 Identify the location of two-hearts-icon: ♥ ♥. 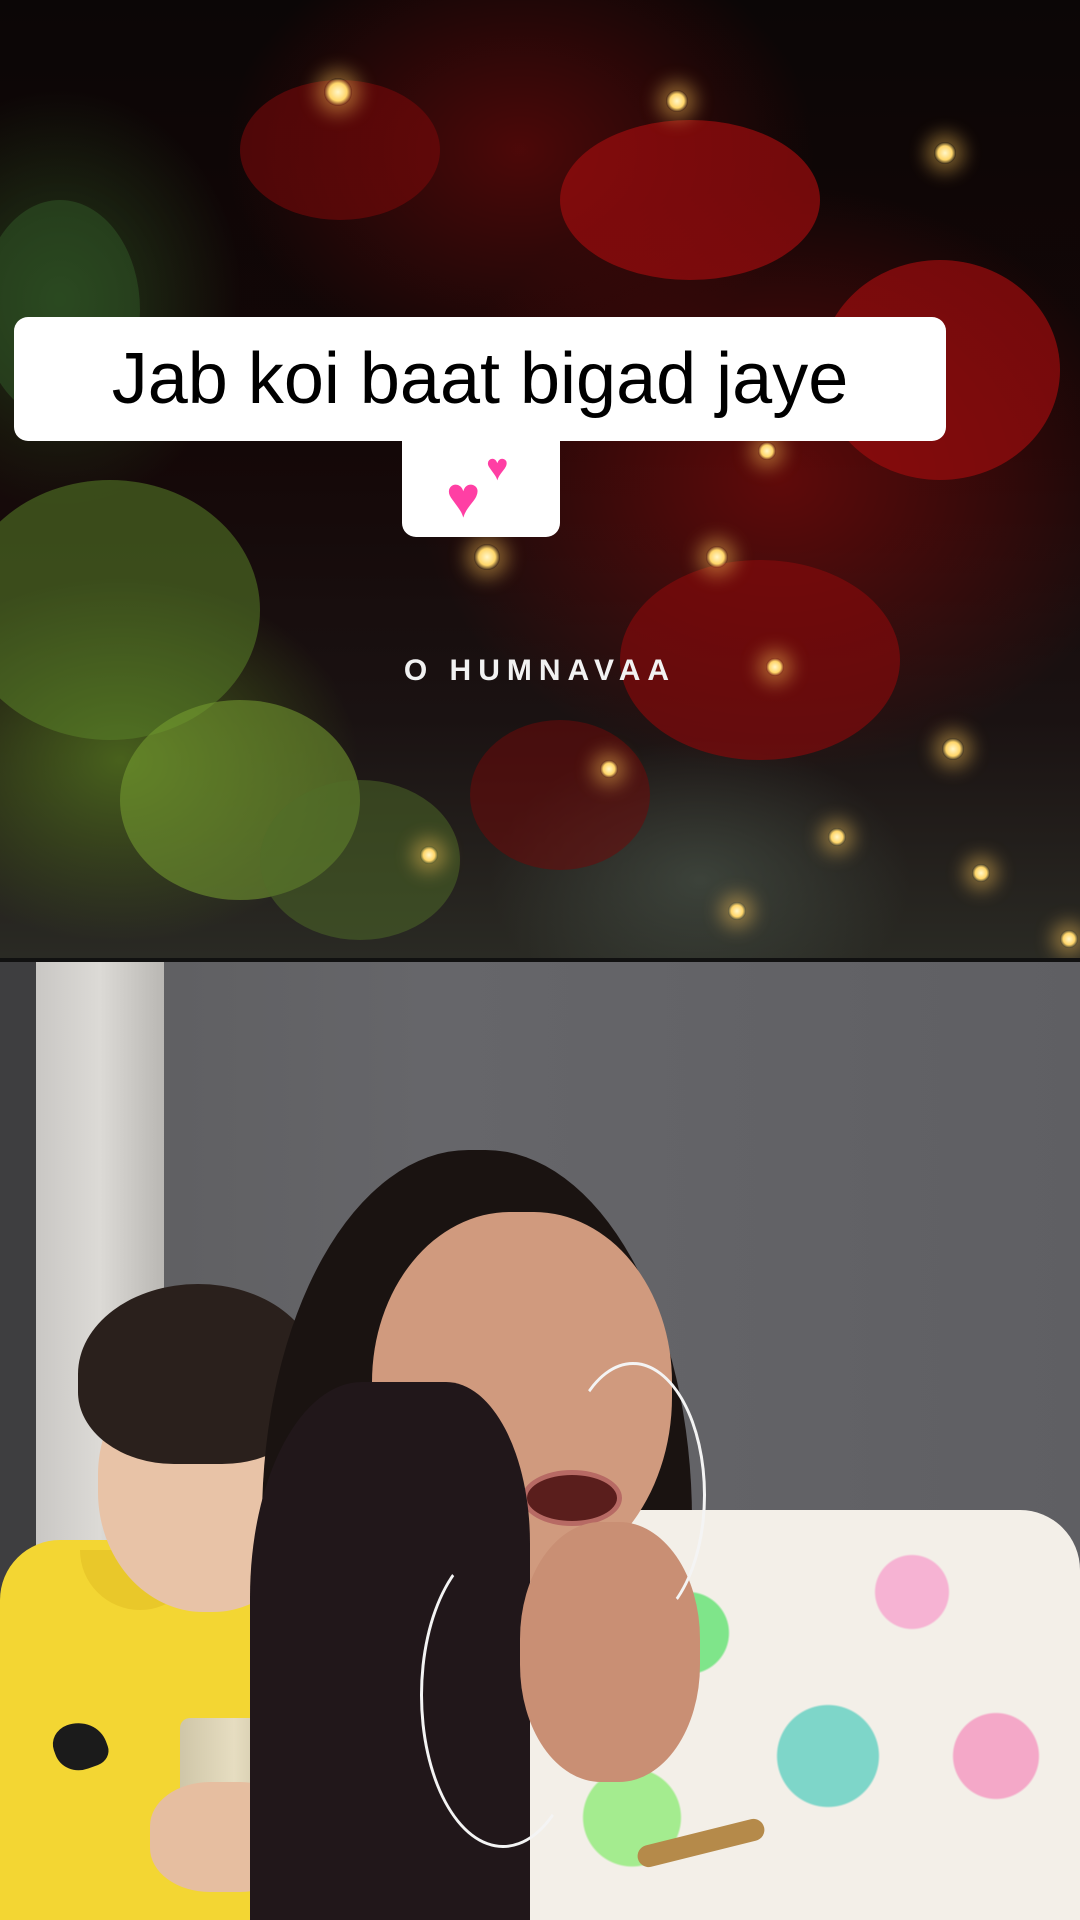
(481, 489).